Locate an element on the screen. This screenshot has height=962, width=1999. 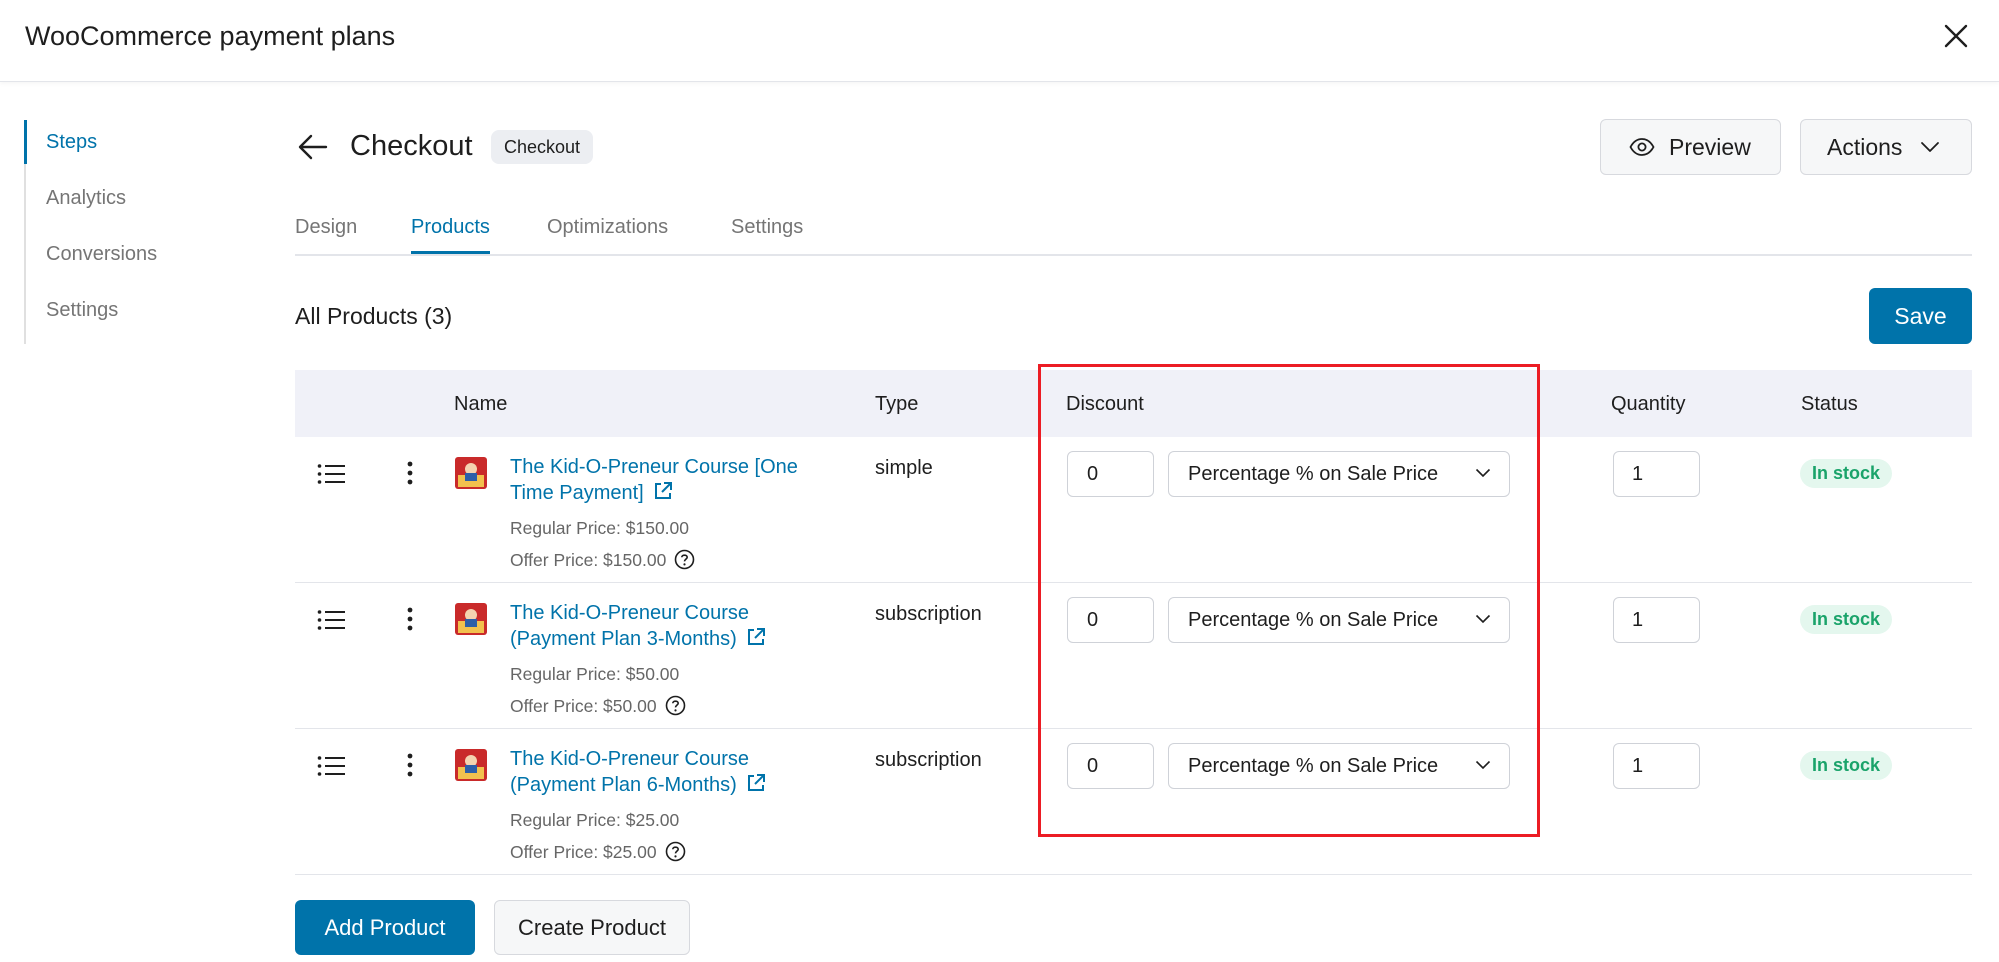
column-header-quantity: Quantity is located at coordinates (1648, 404).